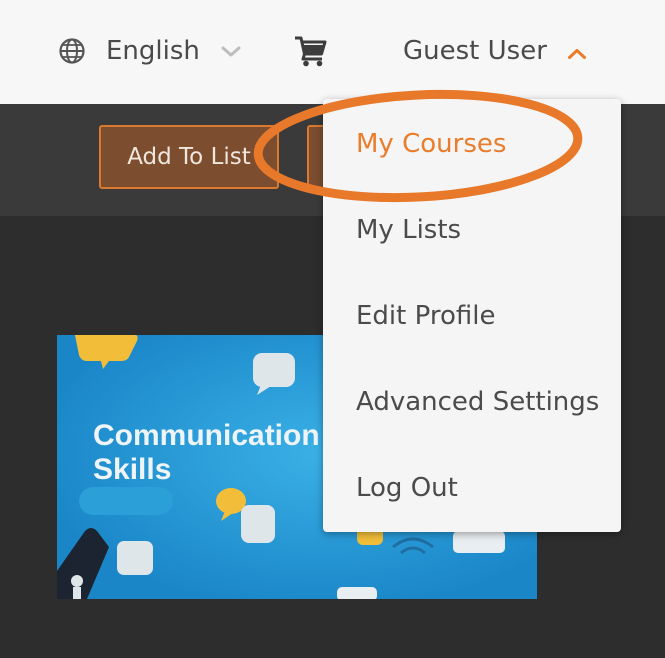 The width and height of the screenshot is (665, 658). What do you see at coordinates (153, 51) in the screenshot?
I see `language-label: English` at bounding box center [153, 51].